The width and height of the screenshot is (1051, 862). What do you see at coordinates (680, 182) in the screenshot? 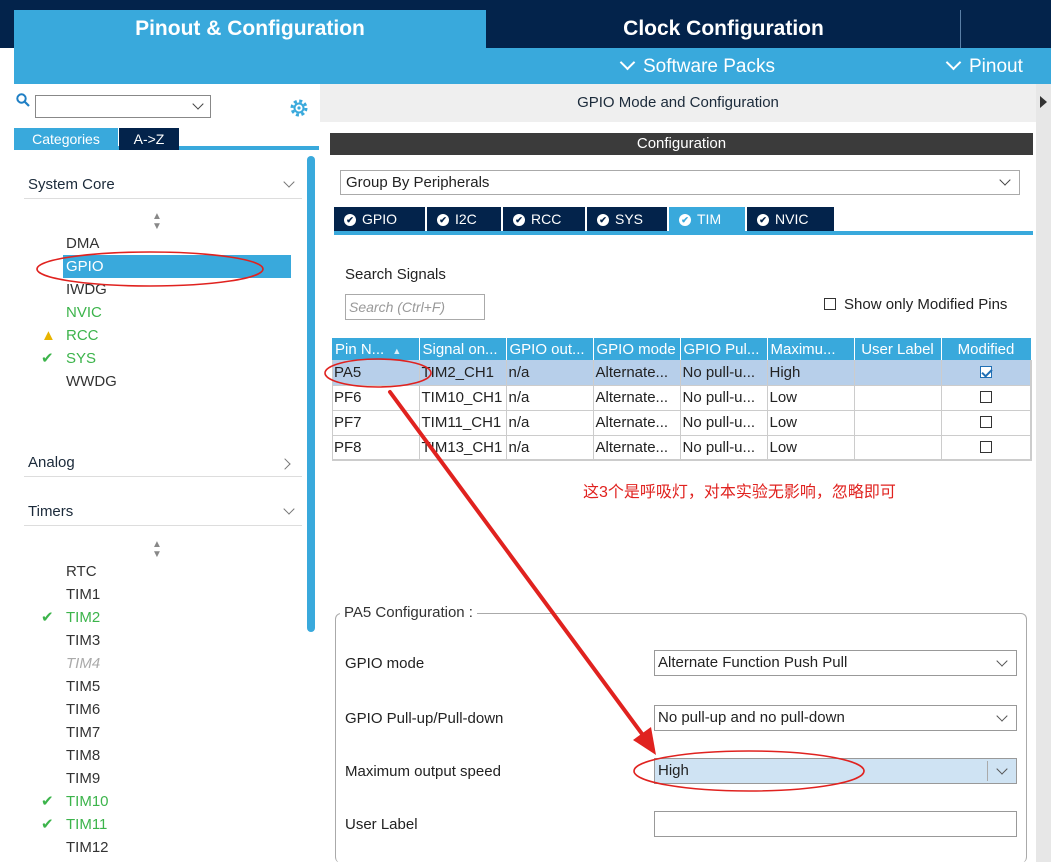
I see `group-by-select: Group By Peripherals` at bounding box center [680, 182].